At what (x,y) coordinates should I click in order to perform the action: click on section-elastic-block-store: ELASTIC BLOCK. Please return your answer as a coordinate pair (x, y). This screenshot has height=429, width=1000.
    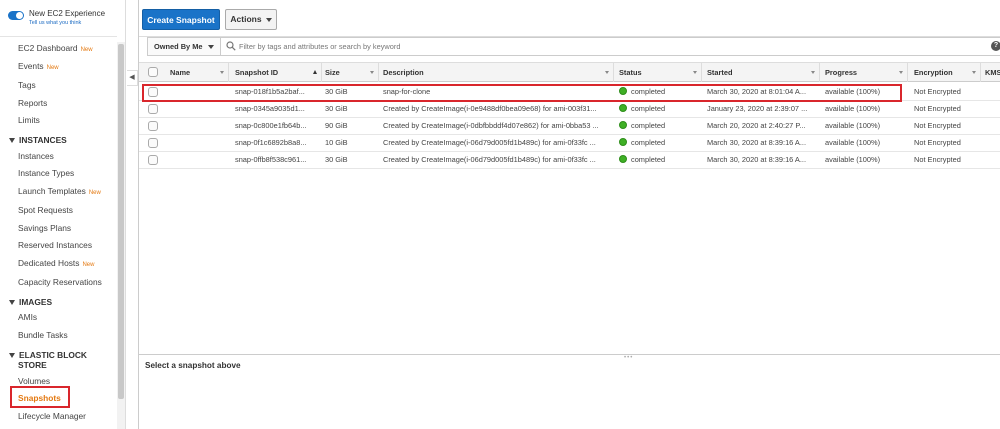
    Looking at the image, I should click on (48, 355).